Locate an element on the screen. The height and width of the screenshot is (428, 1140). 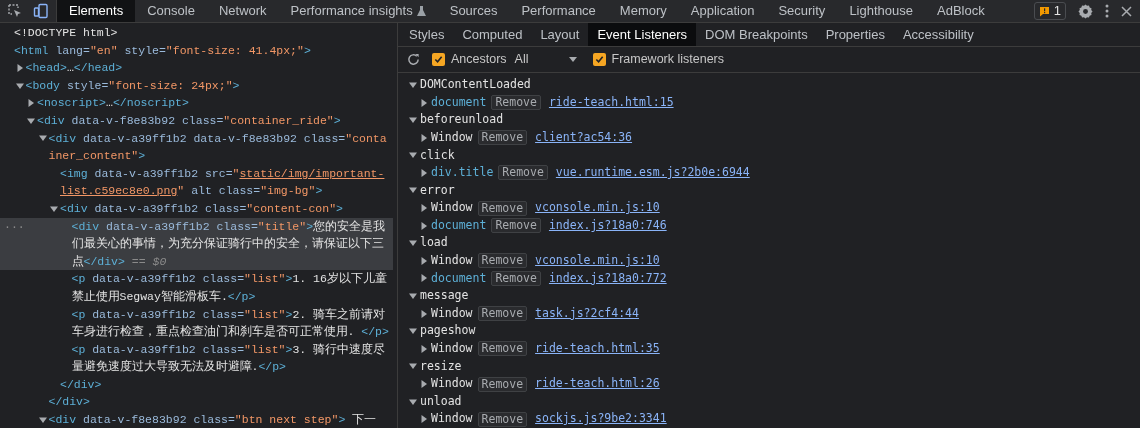
panel-tab: AdBlock is located at coordinates (961, 11).